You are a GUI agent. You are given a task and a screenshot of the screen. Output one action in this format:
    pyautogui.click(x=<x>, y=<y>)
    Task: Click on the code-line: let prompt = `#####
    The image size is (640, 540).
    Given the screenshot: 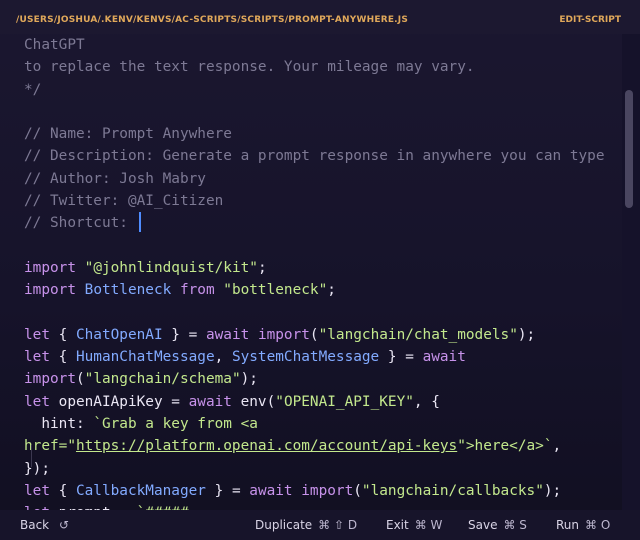 What is the action you would take?
    pyautogui.click(x=314, y=506)
    